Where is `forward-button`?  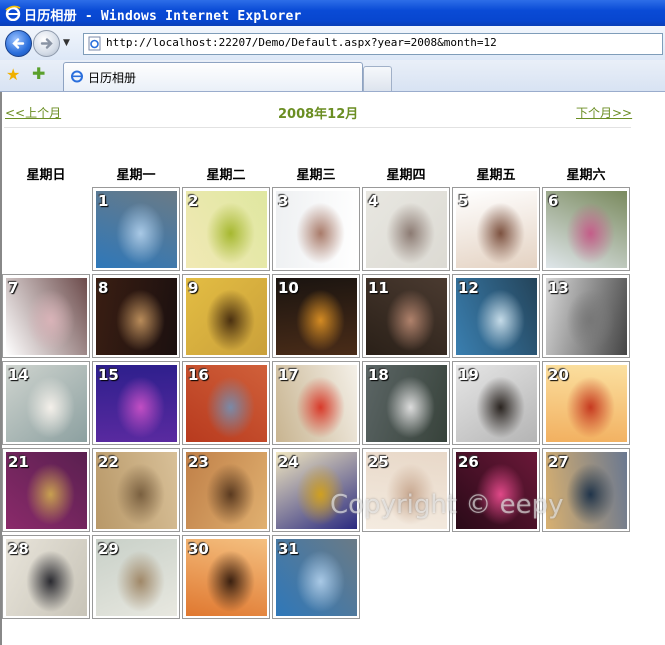 forward-button is located at coordinates (46, 43).